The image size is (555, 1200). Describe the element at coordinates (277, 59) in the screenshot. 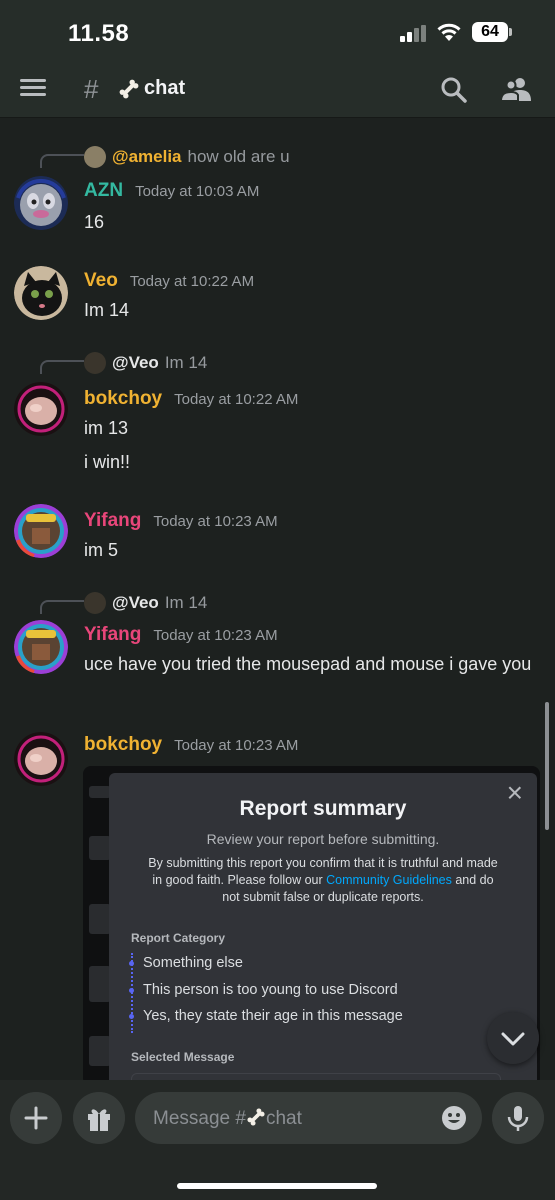

I see `top-bar: 11.58 64 # chat` at that location.